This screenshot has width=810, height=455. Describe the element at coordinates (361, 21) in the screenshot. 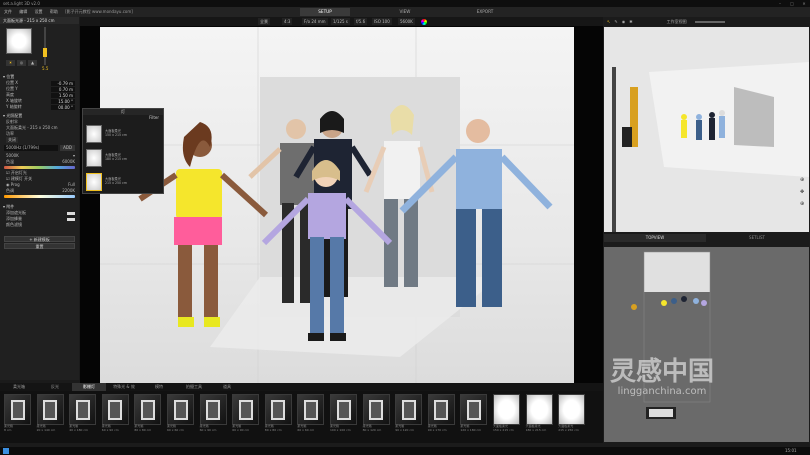

I see `aperture-select: f/5.6` at that location.